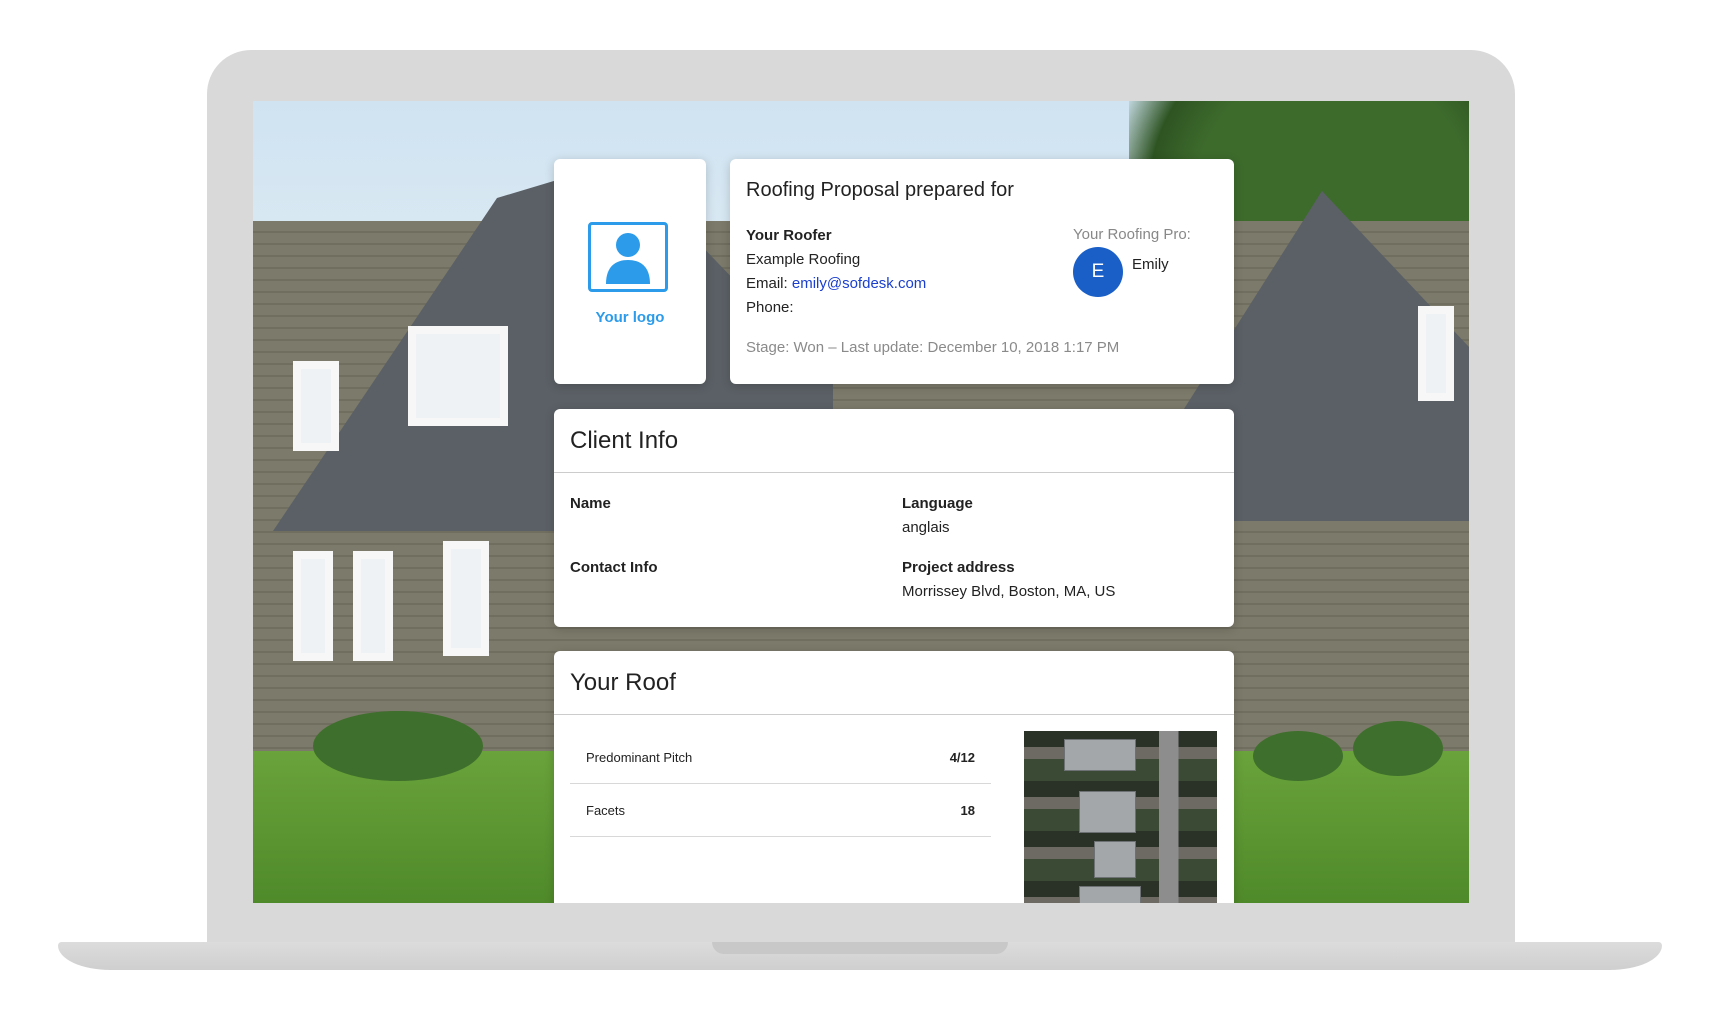 This screenshot has width=1717, height=1021. I want to click on logo-placeholder, so click(628, 257).